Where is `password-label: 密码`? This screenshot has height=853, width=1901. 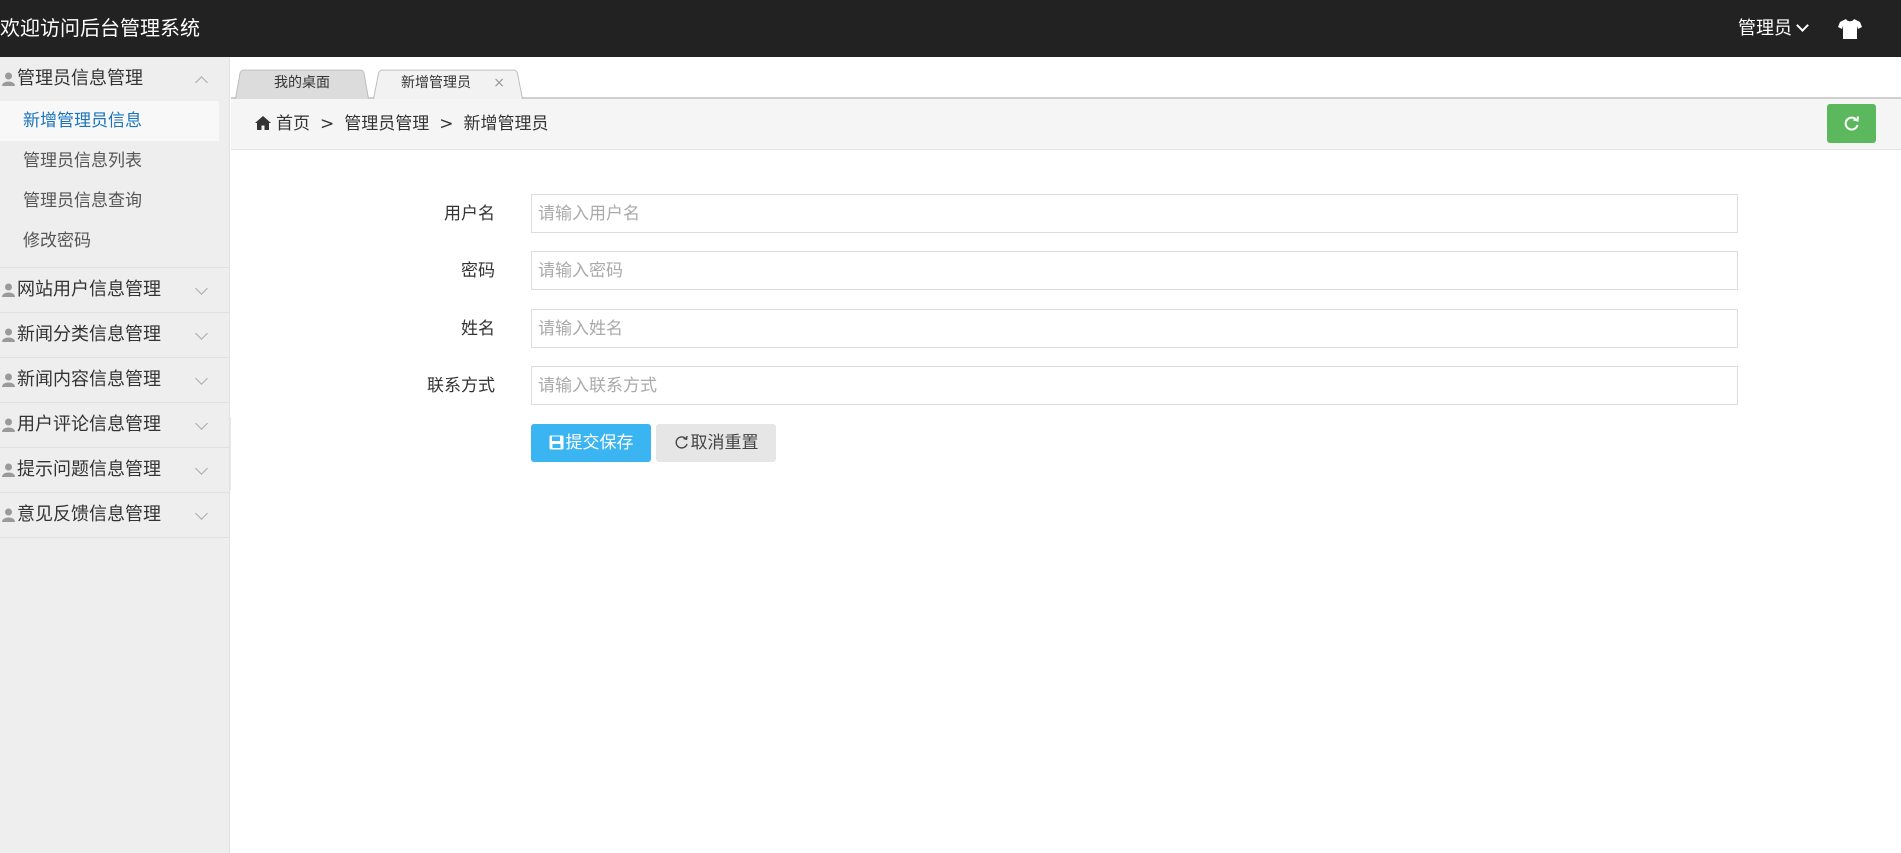 password-label: 密码 is located at coordinates (478, 271).